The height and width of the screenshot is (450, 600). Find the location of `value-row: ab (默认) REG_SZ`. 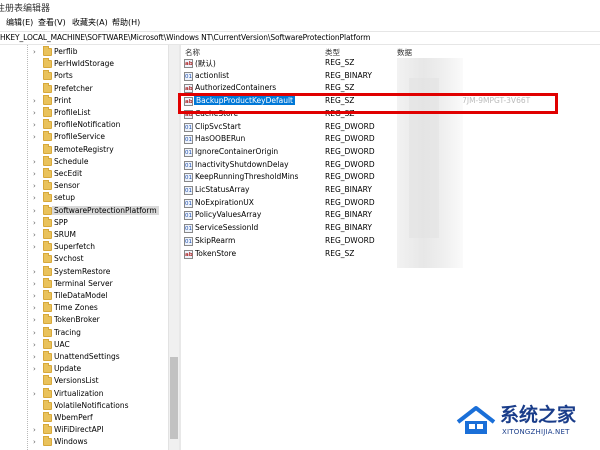

value-row: ab (默认) REG_SZ is located at coordinates (390, 63).